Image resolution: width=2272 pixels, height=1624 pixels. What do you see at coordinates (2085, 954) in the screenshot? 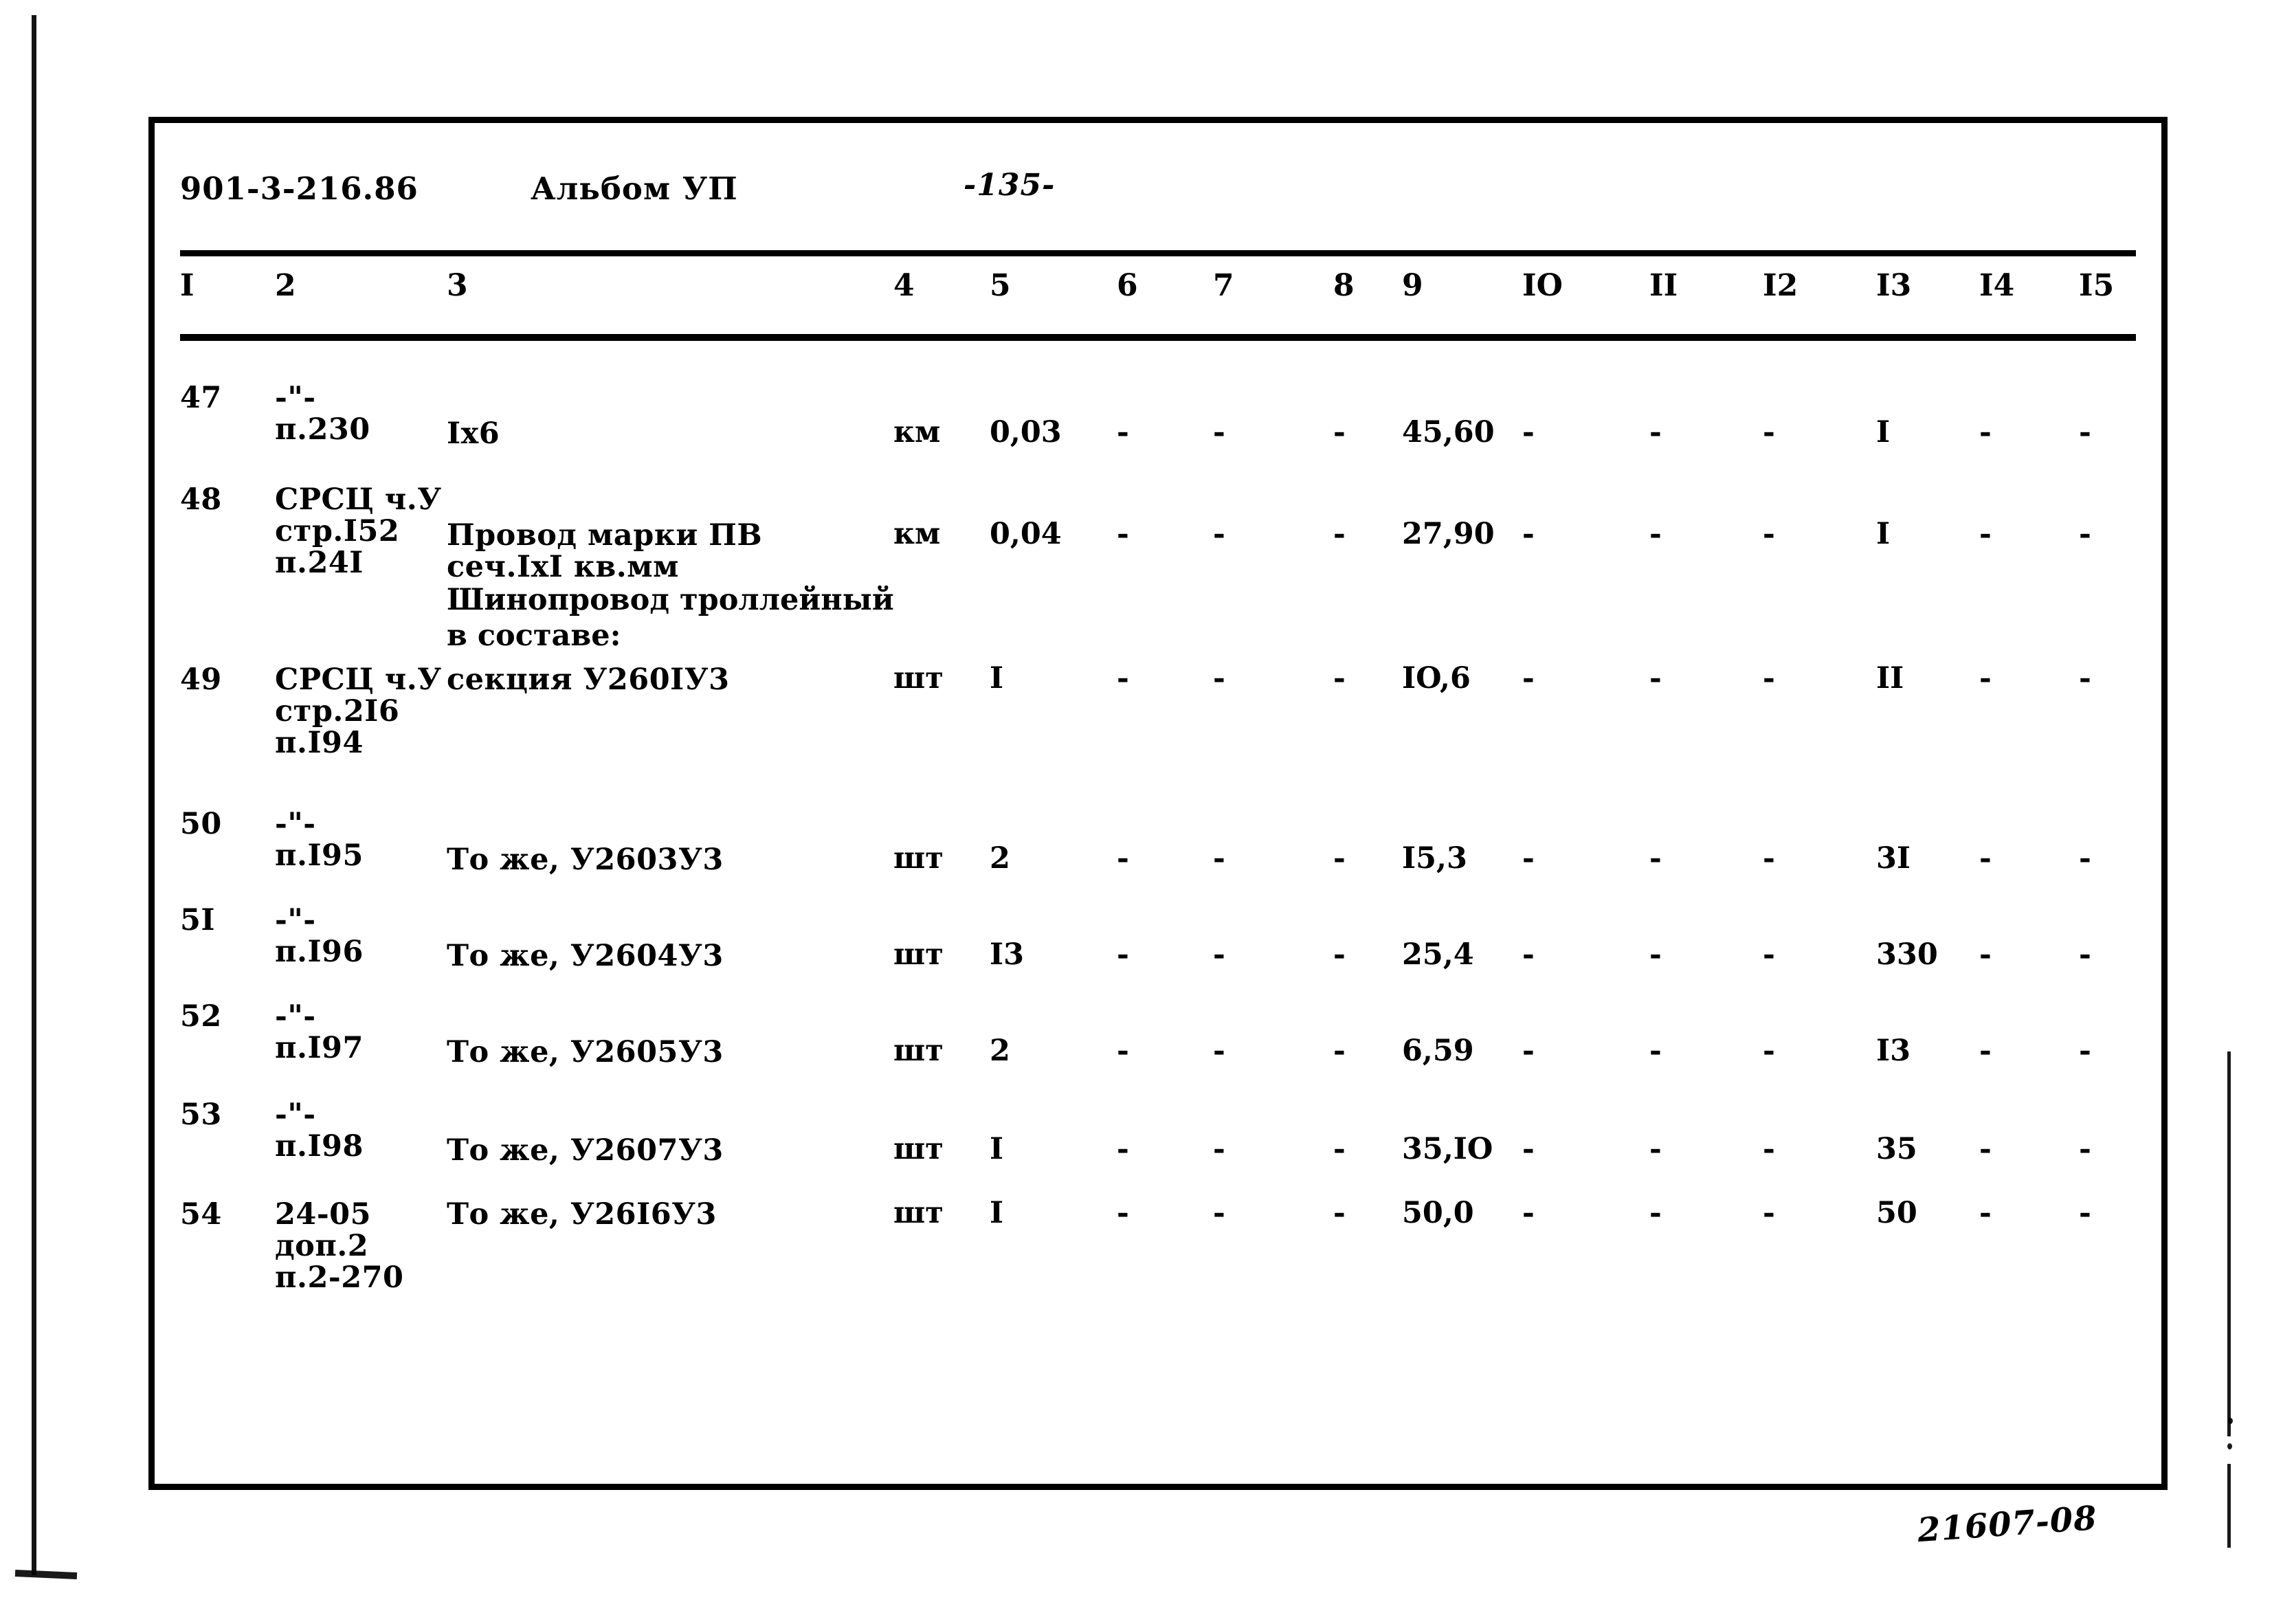
I see `row-5I-c15: -` at bounding box center [2085, 954].